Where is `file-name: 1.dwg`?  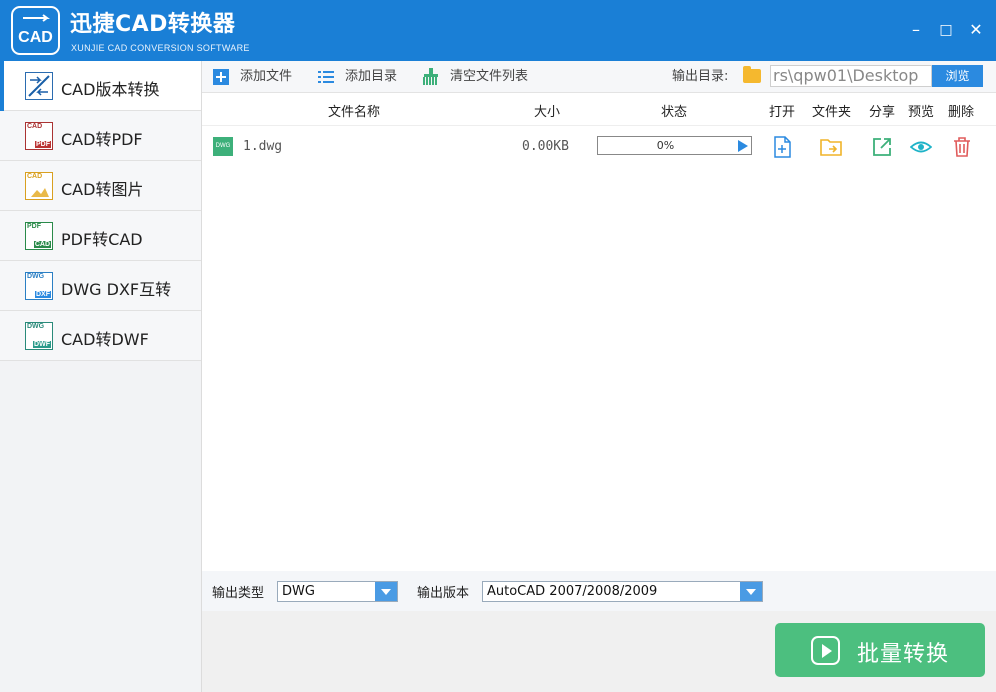 file-name: 1.dwg is located at coordinates (263, 146).